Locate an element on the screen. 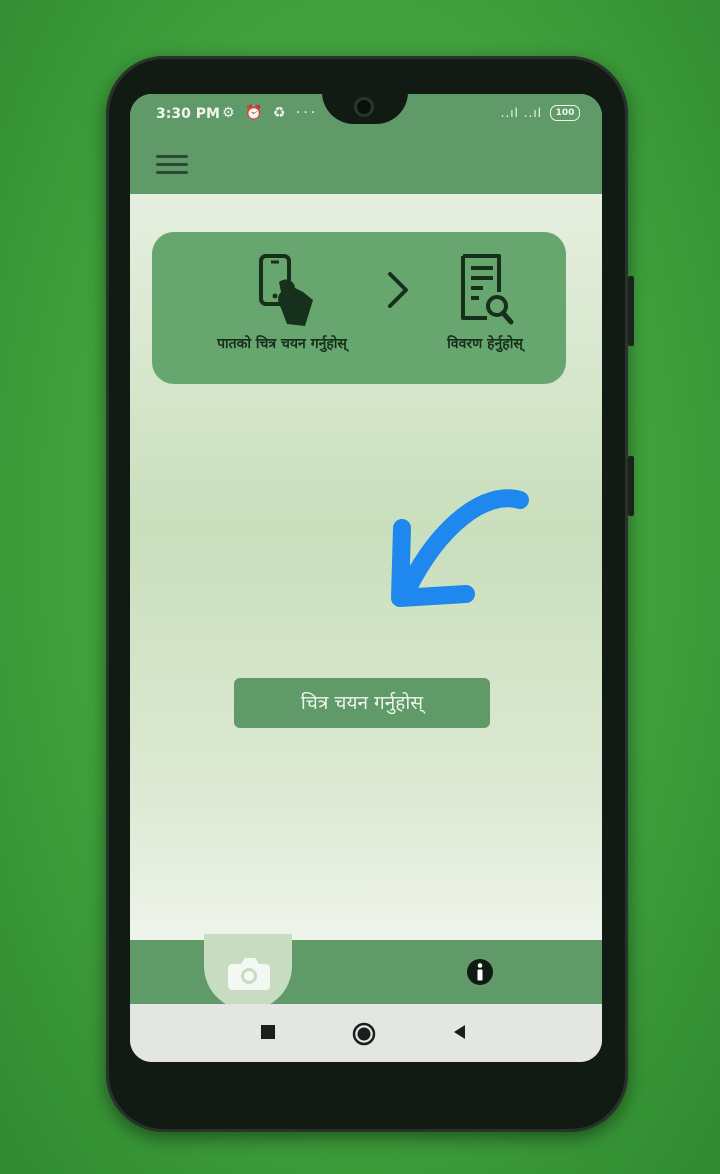  bottom-navigation is located at coordinates (366, 972).